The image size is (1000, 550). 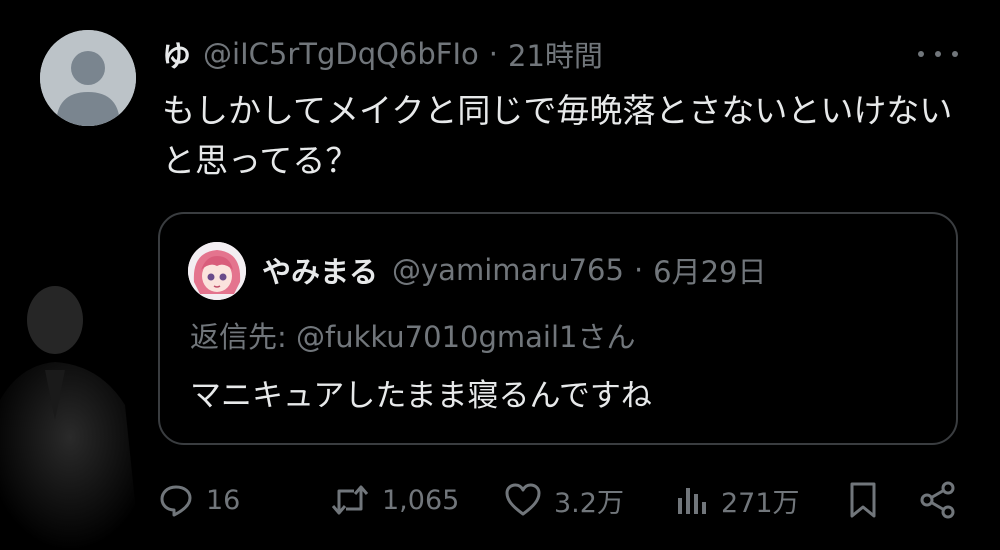 What do you see at coordinates (176, 54) in the screenshot?
I see `author-display-name: ゆ` at bounding box center [176, 54].